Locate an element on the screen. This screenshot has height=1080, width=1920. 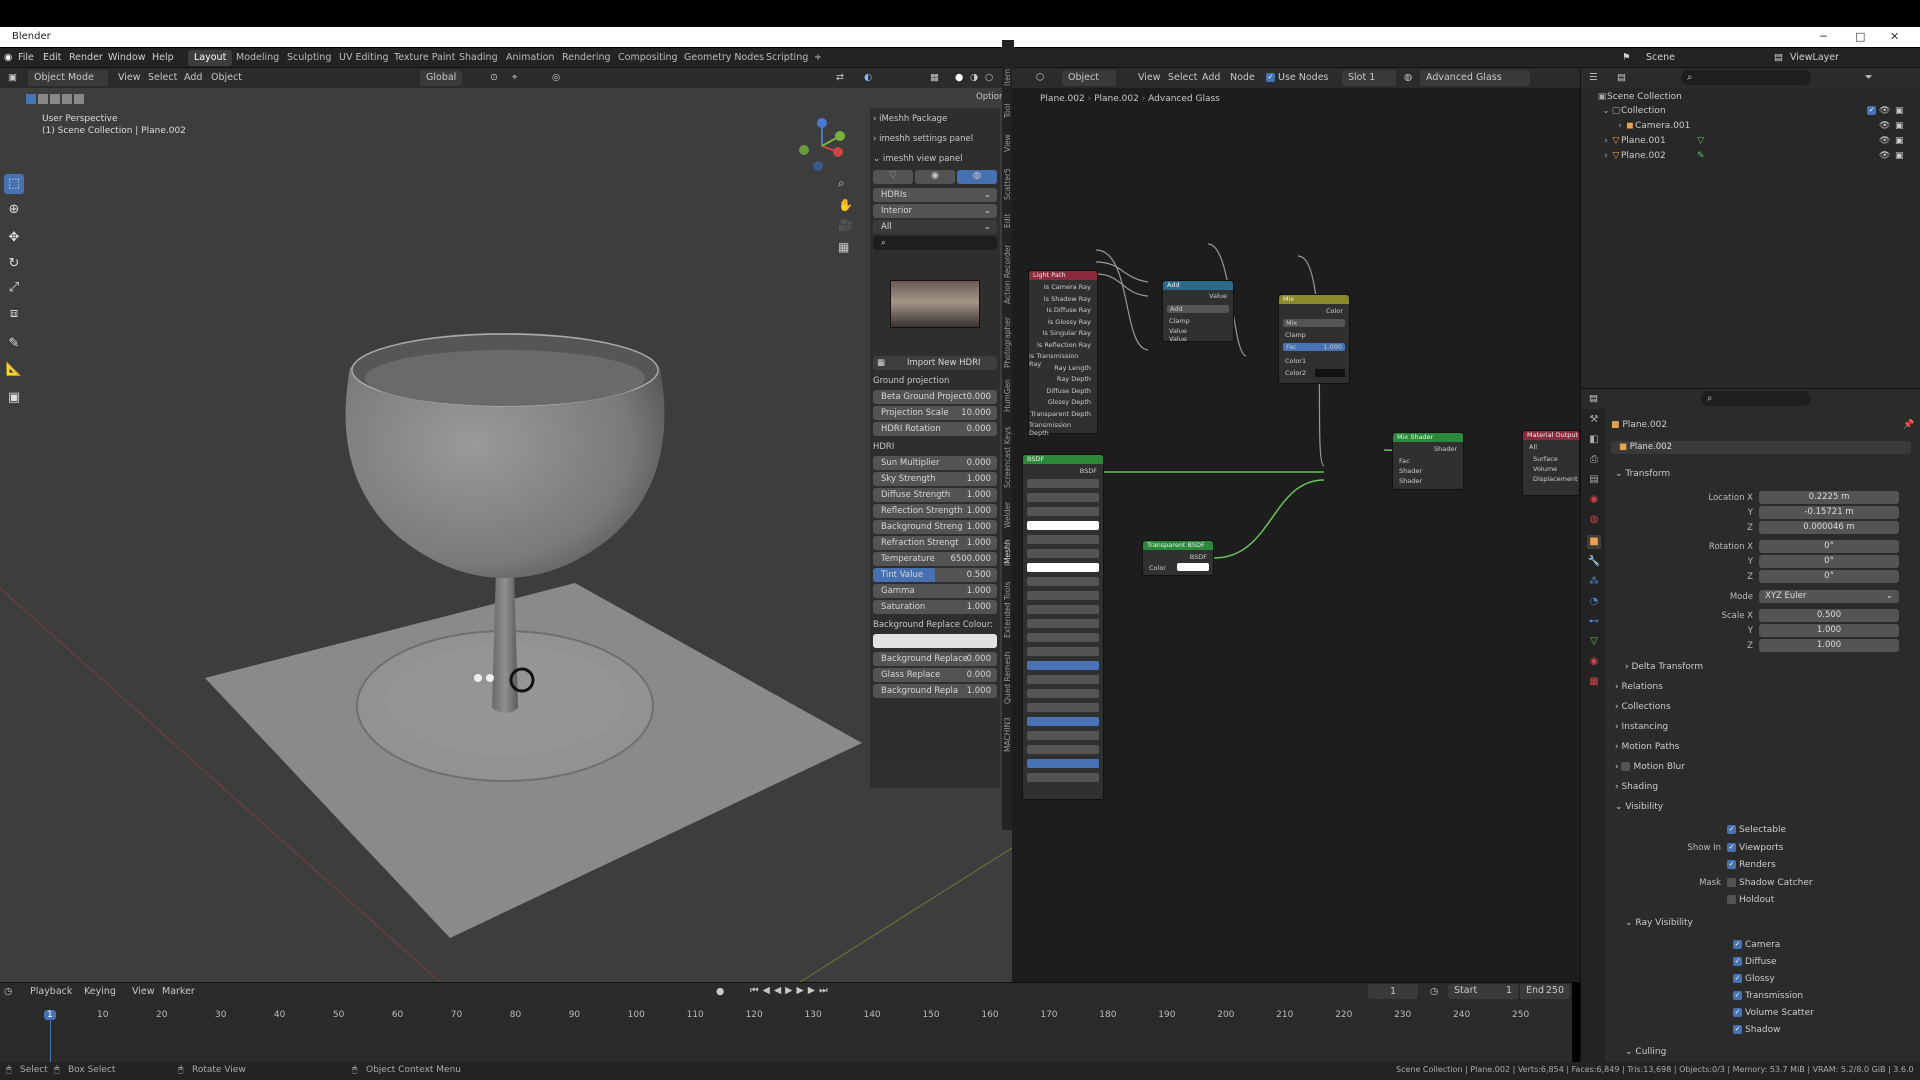
timeline-menu-marker: Marker is located at coordinates (178, 991).